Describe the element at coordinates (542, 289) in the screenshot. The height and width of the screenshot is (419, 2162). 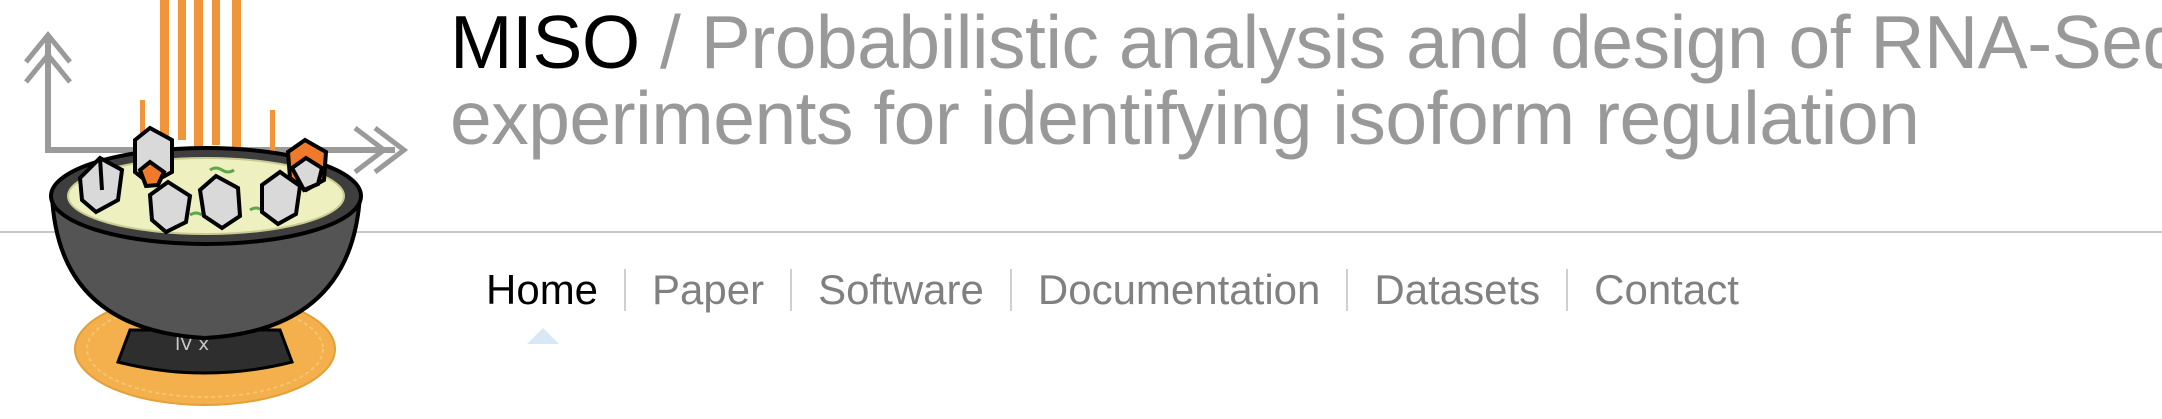
I see `nav-home-label: Home` at that location.